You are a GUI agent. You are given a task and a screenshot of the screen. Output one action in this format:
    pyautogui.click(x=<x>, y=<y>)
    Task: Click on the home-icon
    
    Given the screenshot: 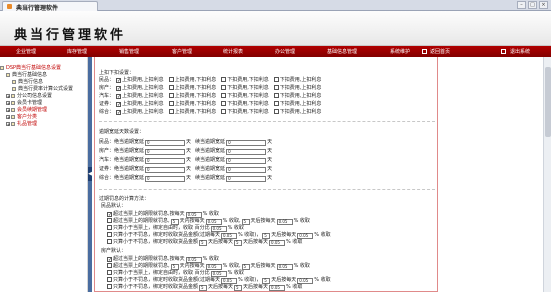 What is the action you would take?
    pyautogui.click(x=424, y=51)
    